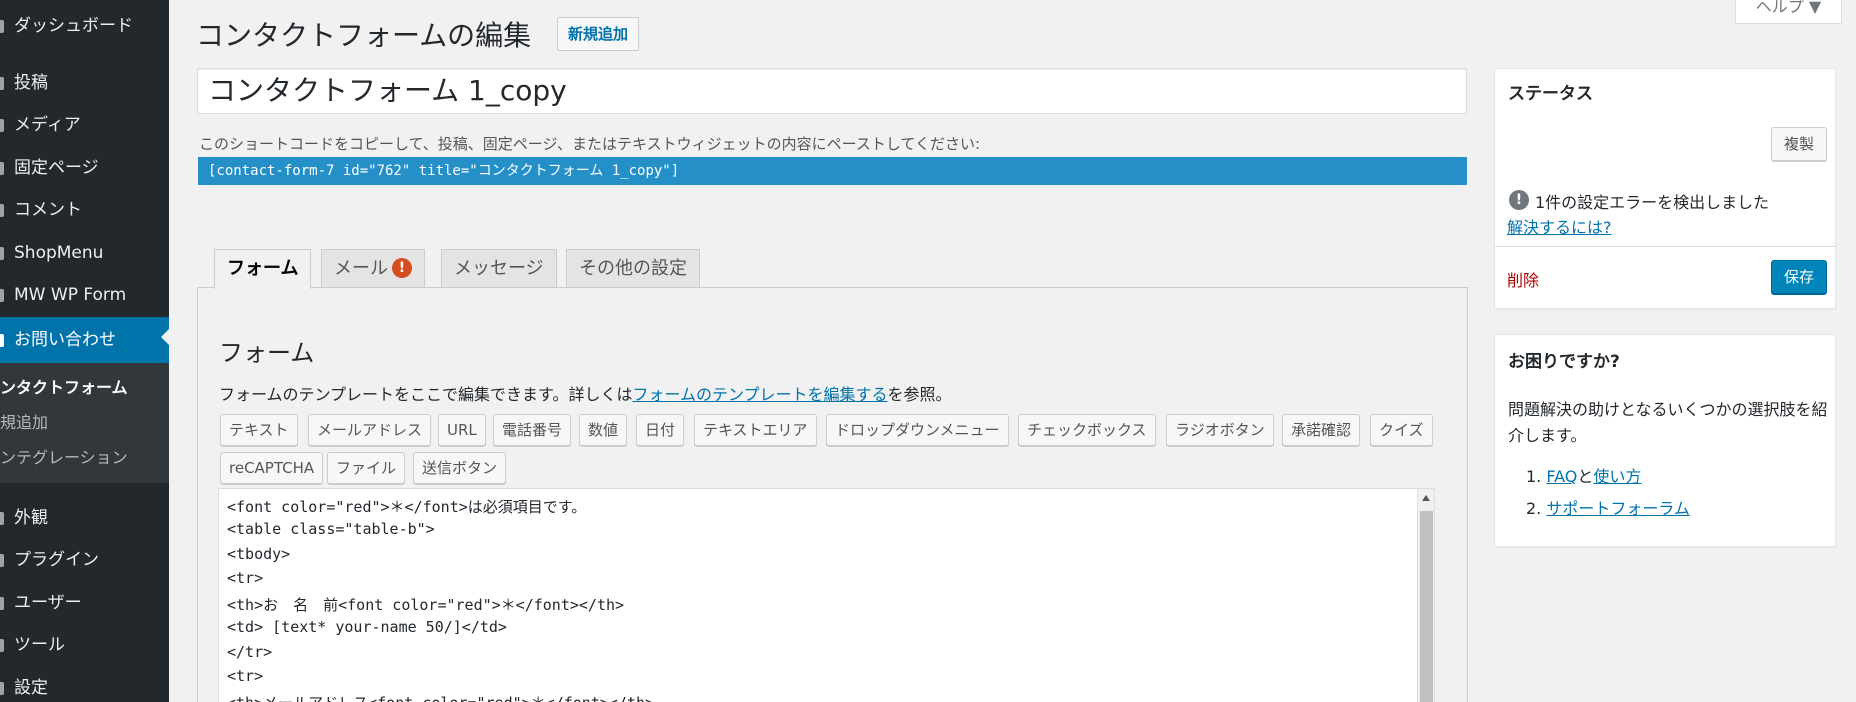 Image resolution: width=1856 pixels, height=702 pixels. What do you see at coordinates (84, 560) in the screenshot?
I see `sidebar-item-plugins: プラグイン` at bounding box center [84, 560].